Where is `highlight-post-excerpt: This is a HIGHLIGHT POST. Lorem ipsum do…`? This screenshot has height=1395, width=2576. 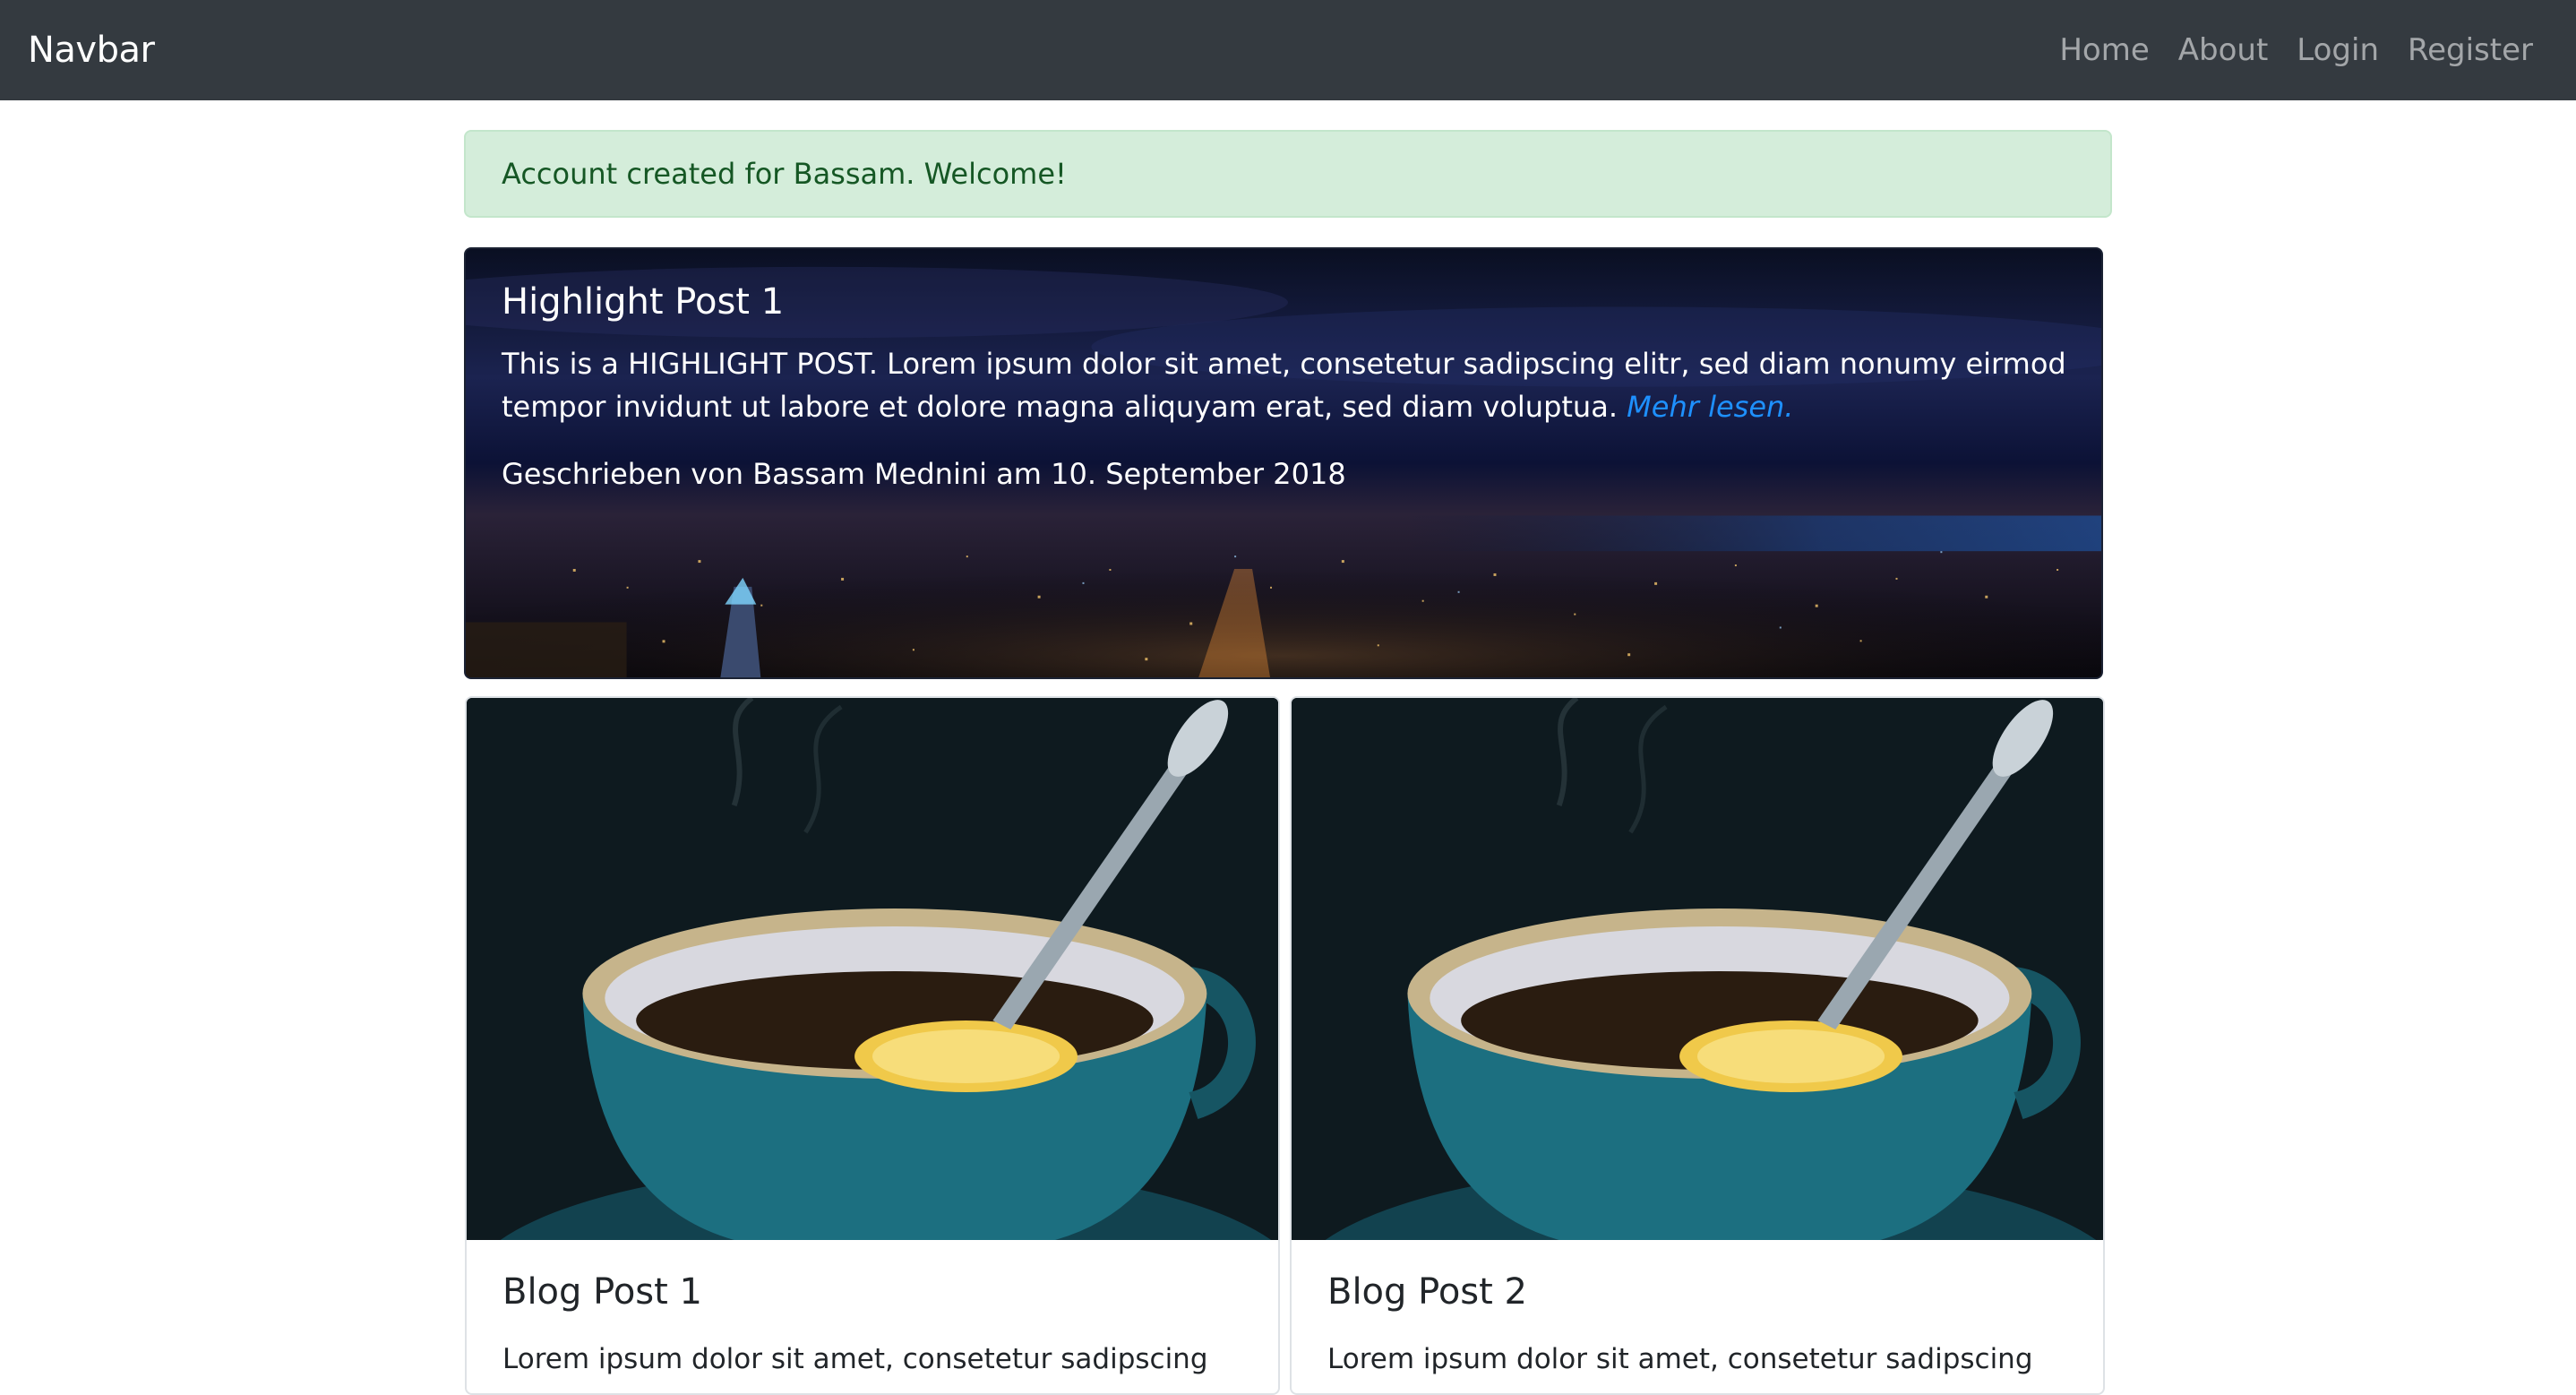 highlight-post-excerpt: This is a HIGHLIGHT POST. Lorem ipsum do… is located at coordinates (1284, 386).